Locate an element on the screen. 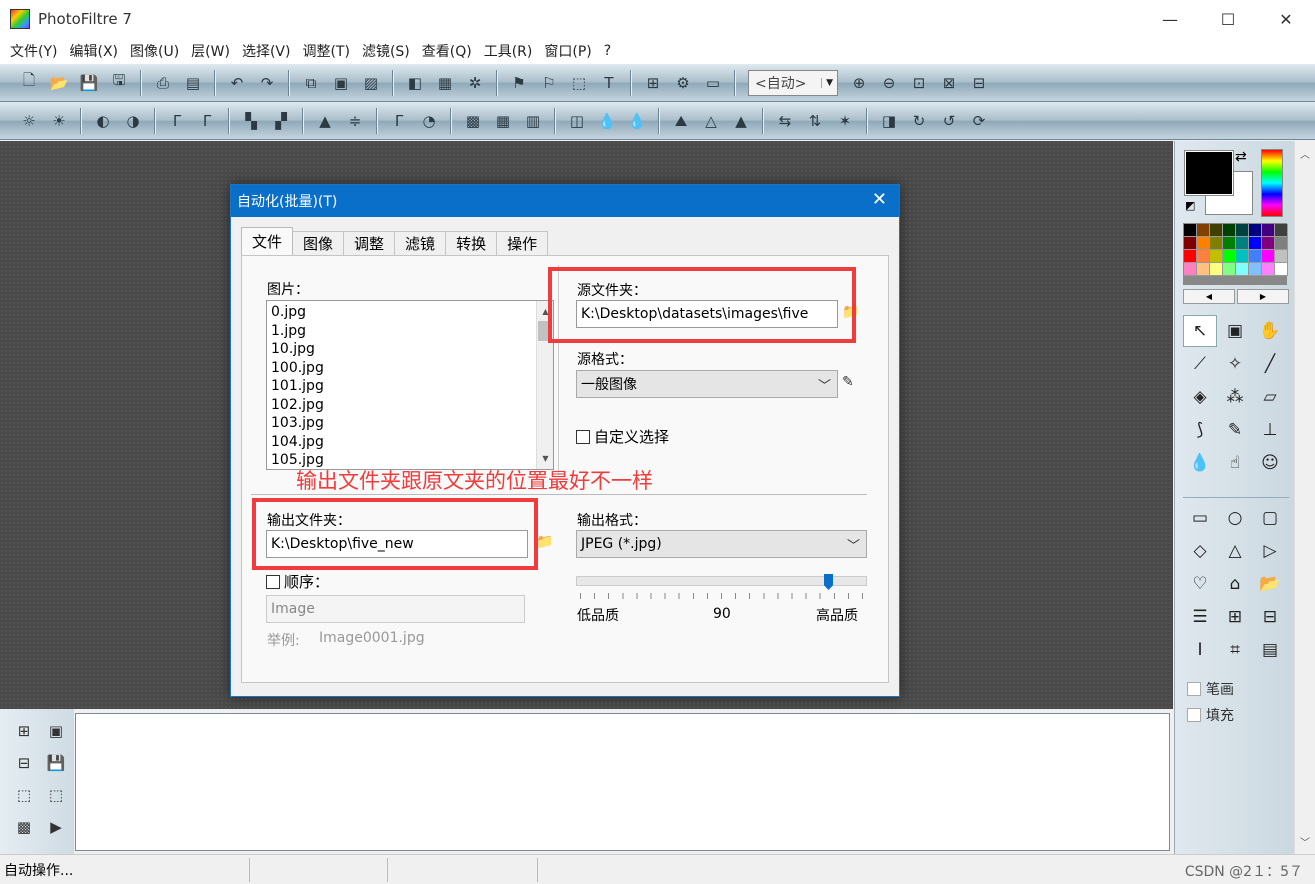 Image resolution: width=1315 pixels, height=884 pixels. frame-icon: ▤ is located at coordinates (1270, 650).